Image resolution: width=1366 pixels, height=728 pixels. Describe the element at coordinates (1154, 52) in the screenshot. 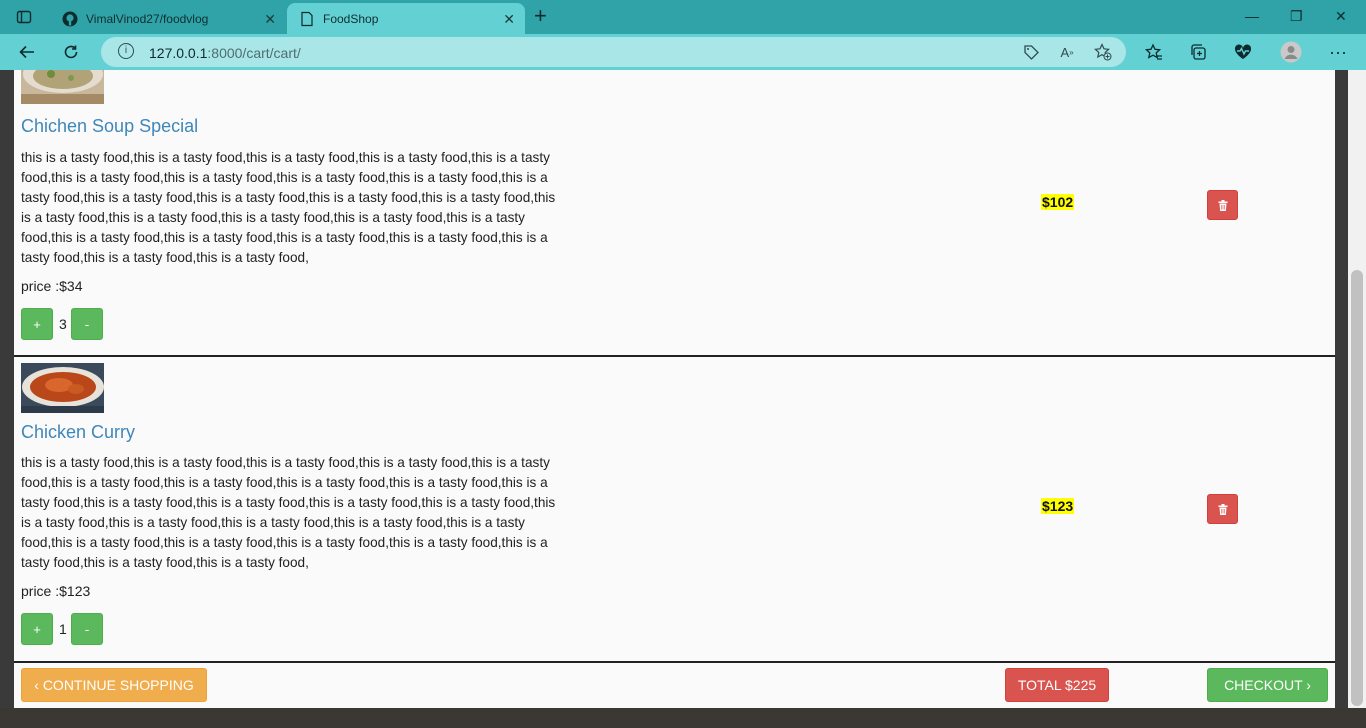

I see `favorites-icon` at that location.